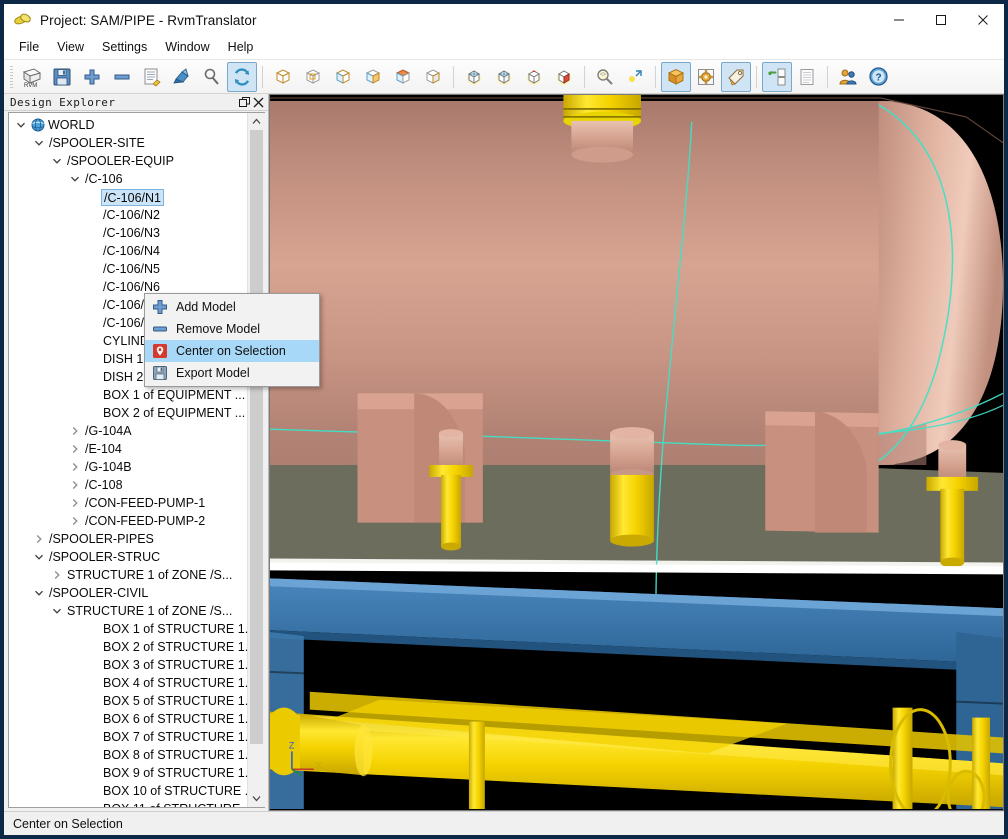  Describe the element at coordinates (534, 77) in the screenshot. I see `rotate-view-sw-button` at that location.